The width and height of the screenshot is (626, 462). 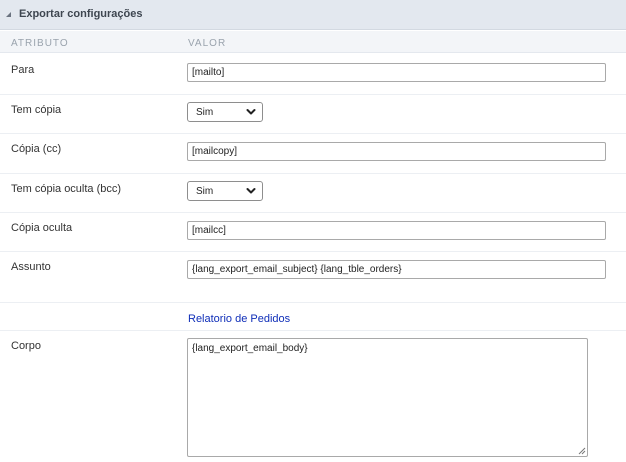 What do you see at coordinates (396, 269) in the screenshot?
I see `assunto-input` at bounding box center [396, 269].